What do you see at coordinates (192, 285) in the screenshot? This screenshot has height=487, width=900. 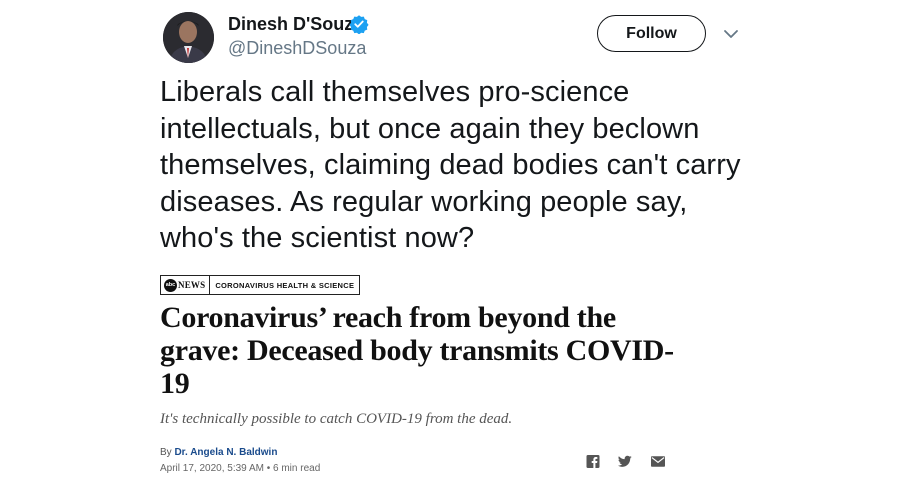 I see `abc-logo-word: NEWS` at bounding box center [192, 285].